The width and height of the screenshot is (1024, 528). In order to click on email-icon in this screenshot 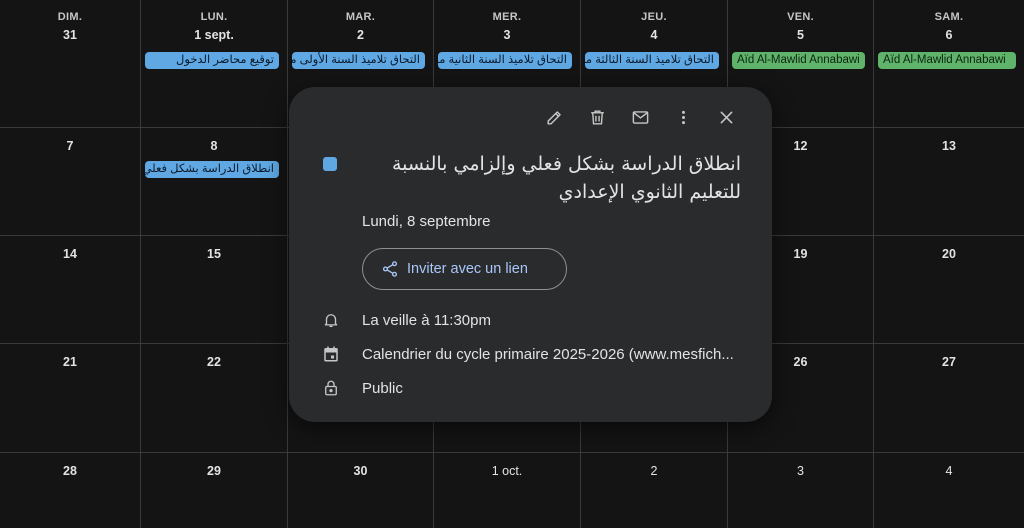, I will do `click(640, 117)`.